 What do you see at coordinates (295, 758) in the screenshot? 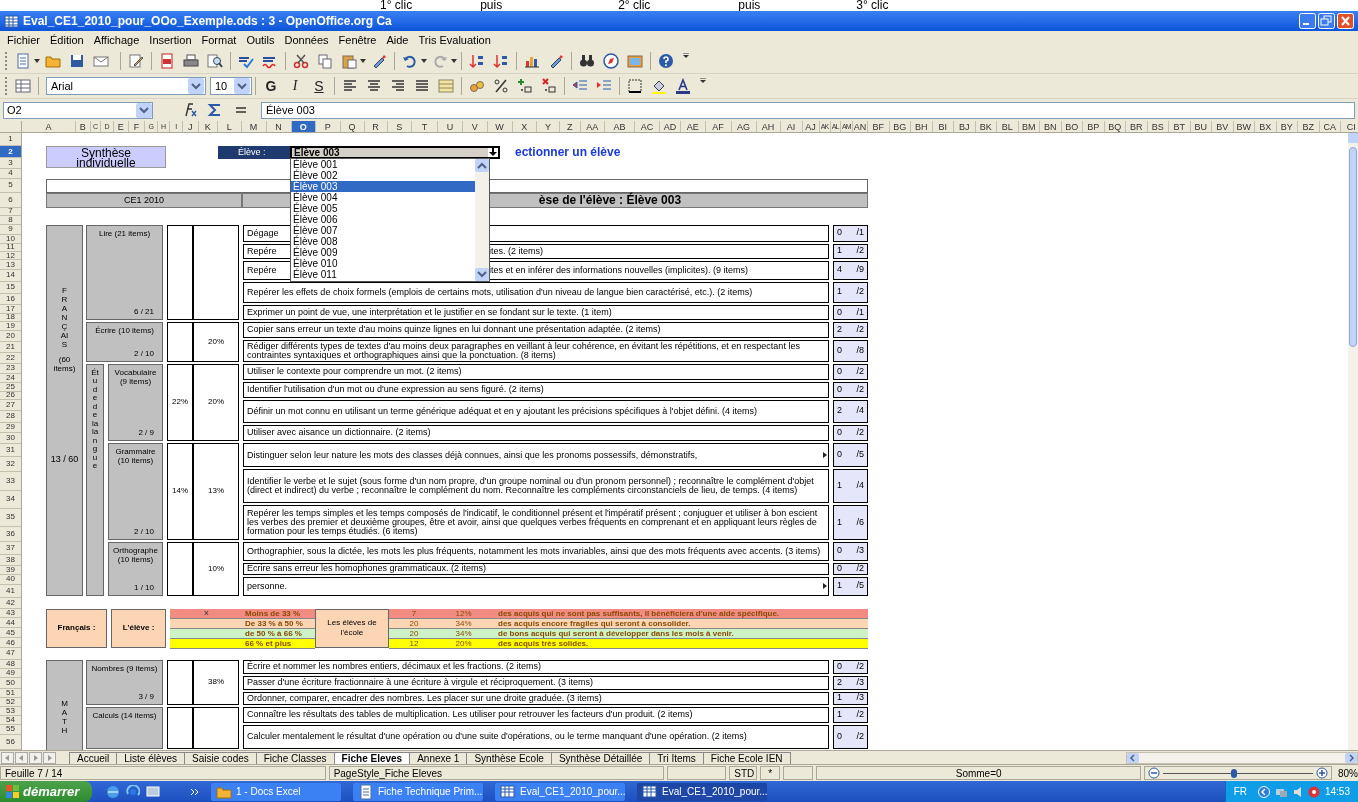
I see `sheet-tab: Fiche Classes` at bounding box center [295, 758].